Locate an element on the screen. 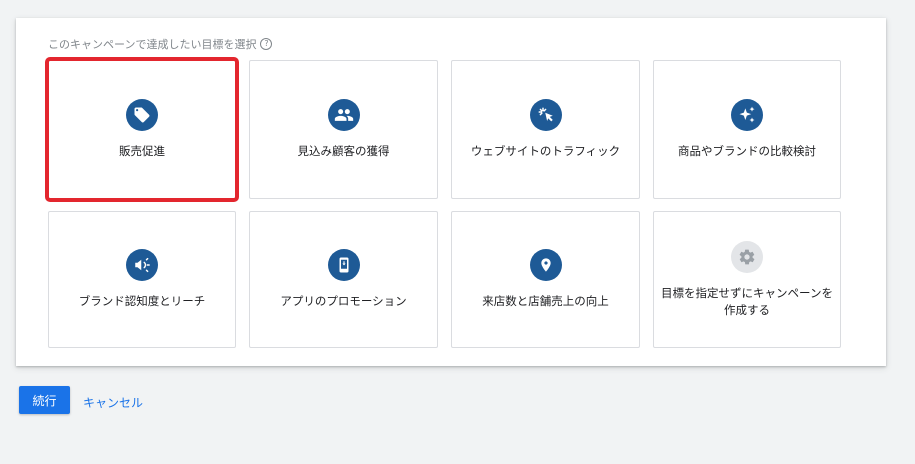 This screenshot has width=915, height=464. goal-label: ブランド認知度とリーチ is located at coordinates (142, 301).